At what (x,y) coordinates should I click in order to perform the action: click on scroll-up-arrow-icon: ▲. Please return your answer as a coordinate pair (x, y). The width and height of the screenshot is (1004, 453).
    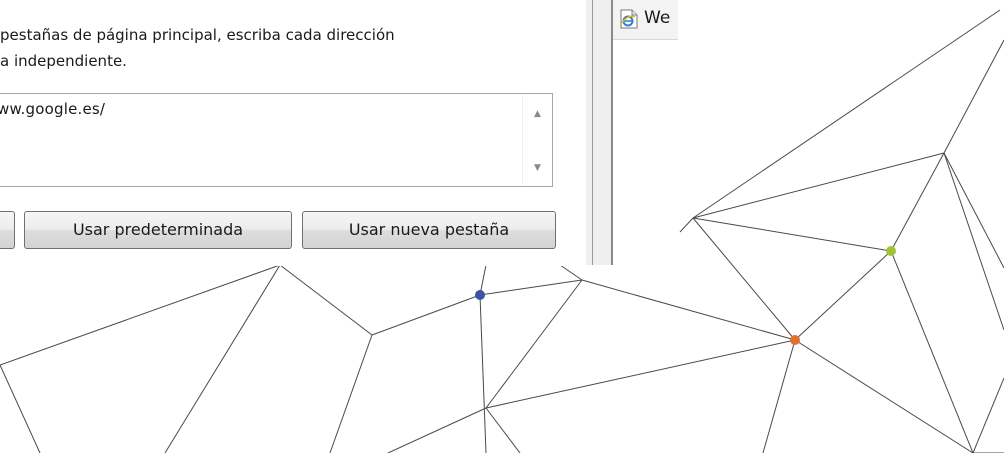
    Looking at the image, I should click on (537, 114).